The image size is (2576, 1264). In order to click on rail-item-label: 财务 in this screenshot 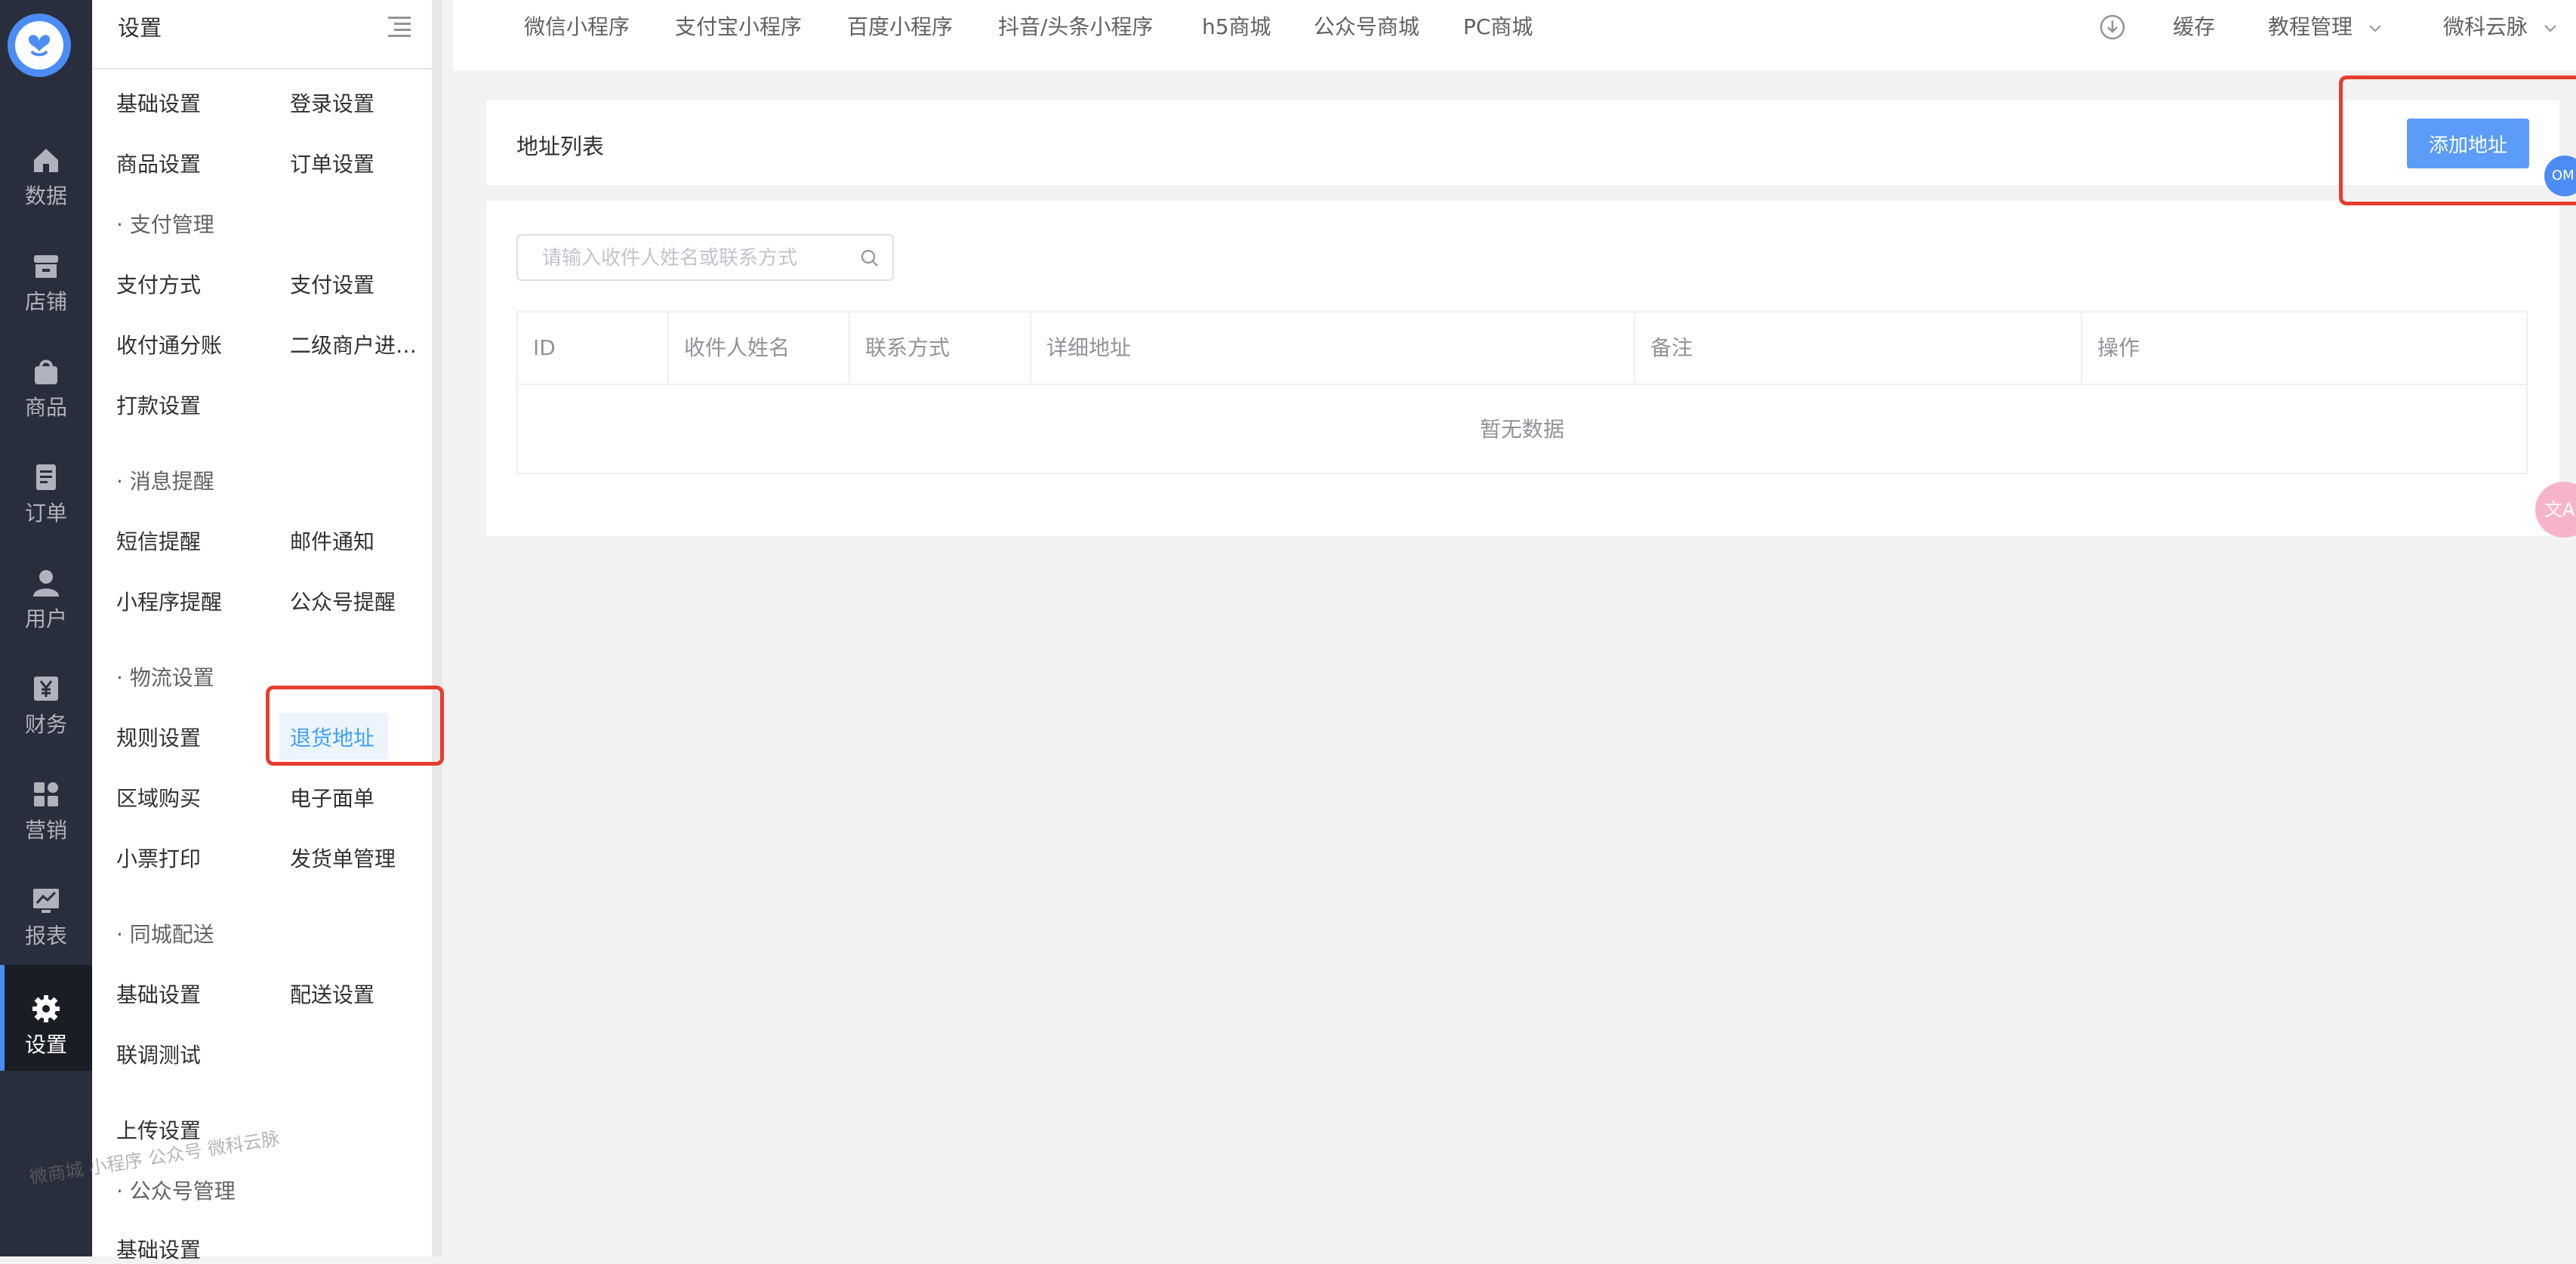, I will do `click(45, 724)`.